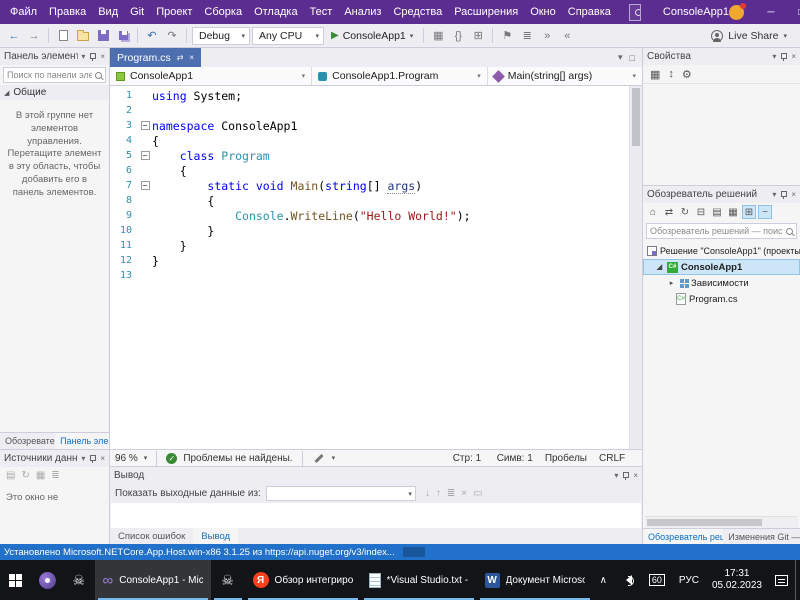 The height and width of the screenshot is (600, 800). Describe the element at coordinates (67, 12) in the screenshot. I see `menu-item: Правка` at that location.